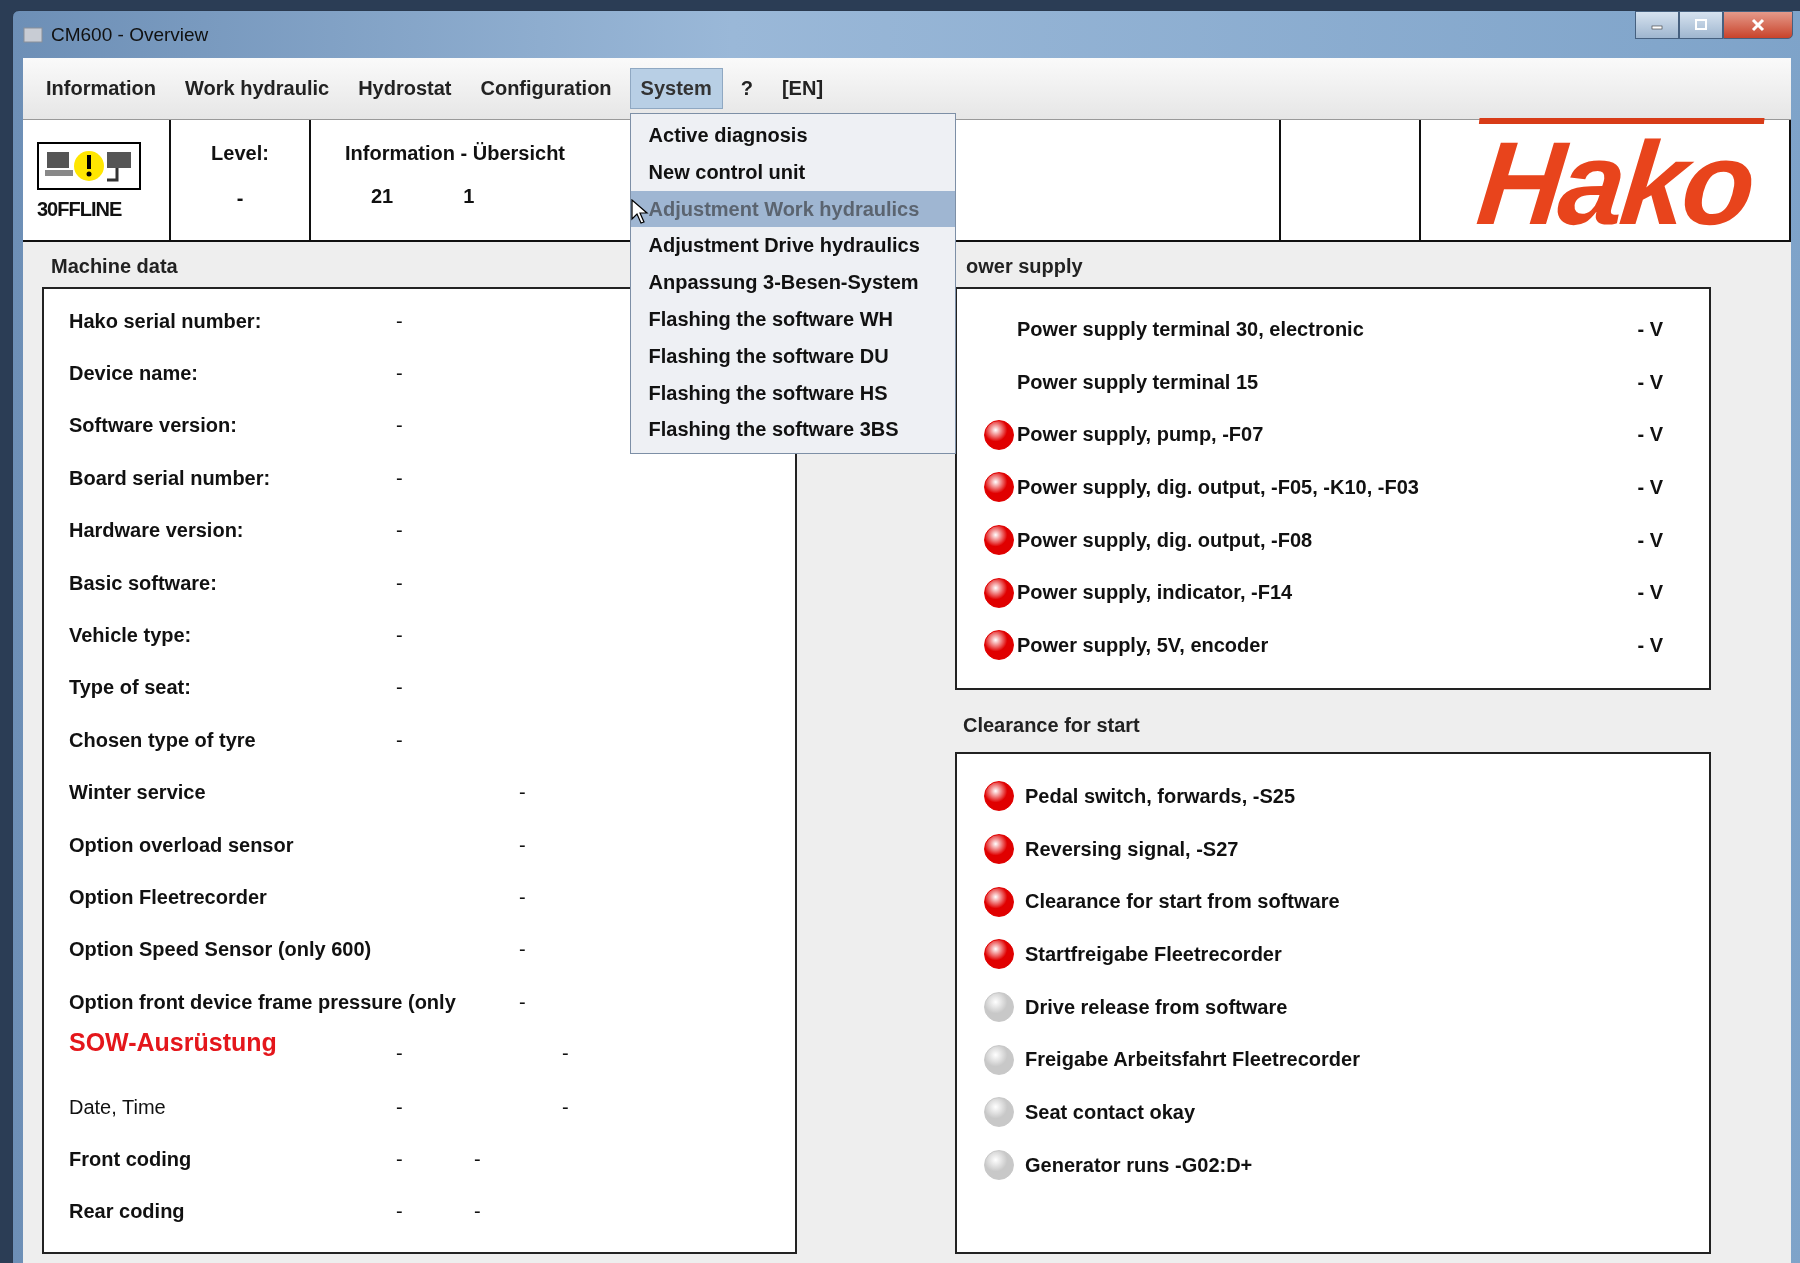 This screenshot has width=1800, height=1263. What do you see at coordinates (127, 1212) in the screenshot?
I see `field-label: Rear coding` at bounding box center [127, 1212].